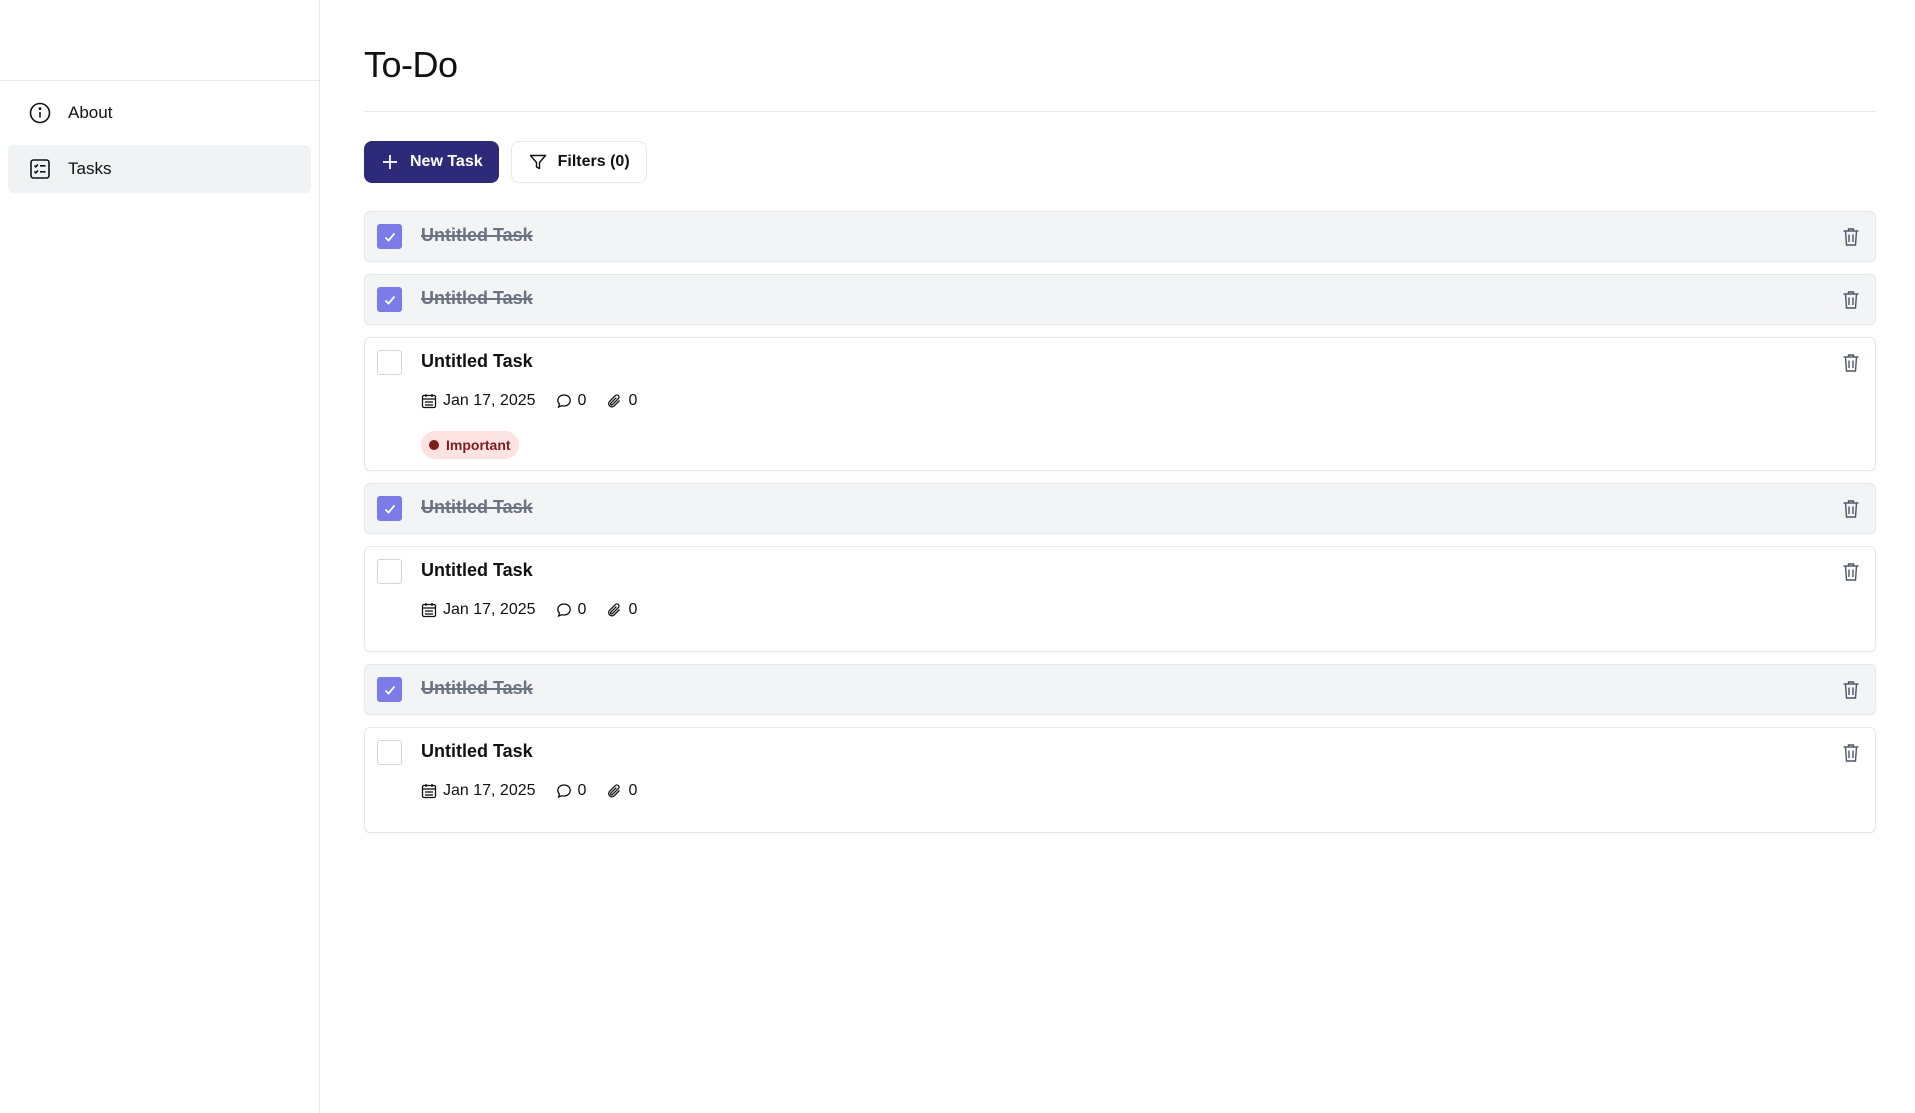  I want to click on sidebar-header, so click(159, 40).